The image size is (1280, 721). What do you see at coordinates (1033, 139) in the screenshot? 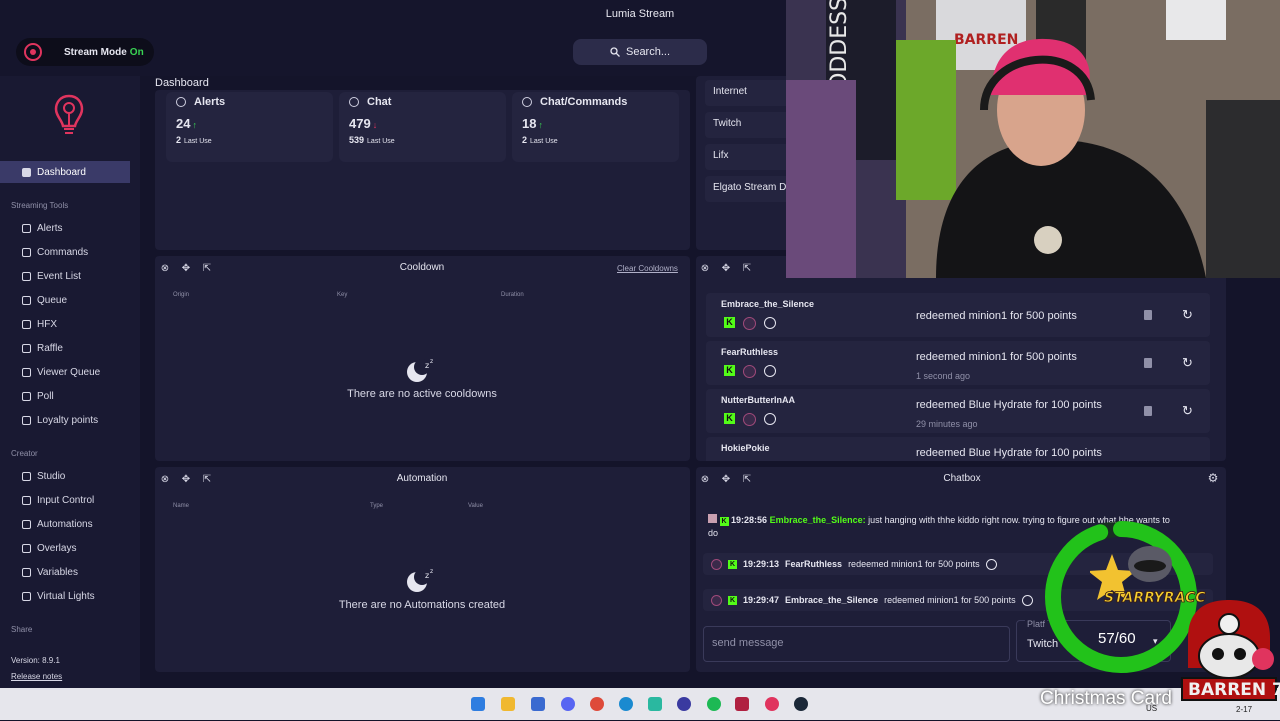
I see `webcam-overlay: ODDESS BARREN` at bounding box center [1033, 139].